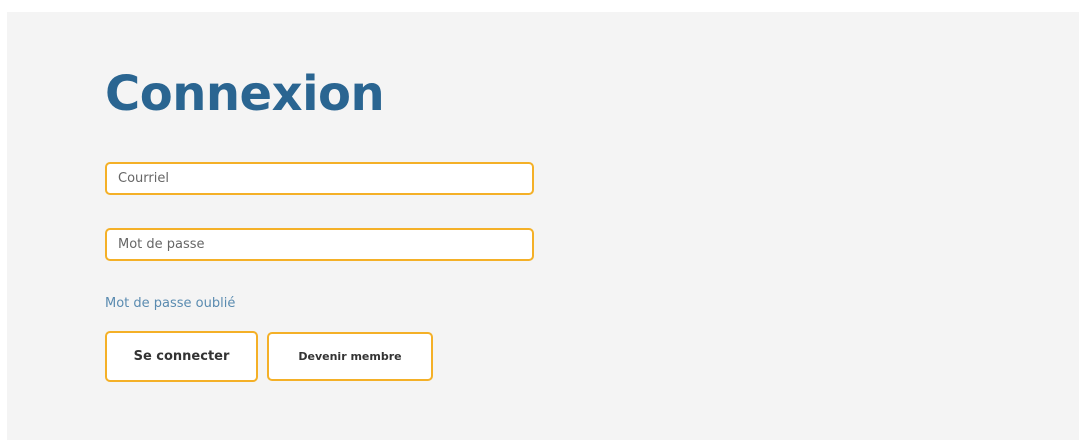 The image size is (1086, 443). I want to click on become-member-button: Devenir membre, so click(350, 356).